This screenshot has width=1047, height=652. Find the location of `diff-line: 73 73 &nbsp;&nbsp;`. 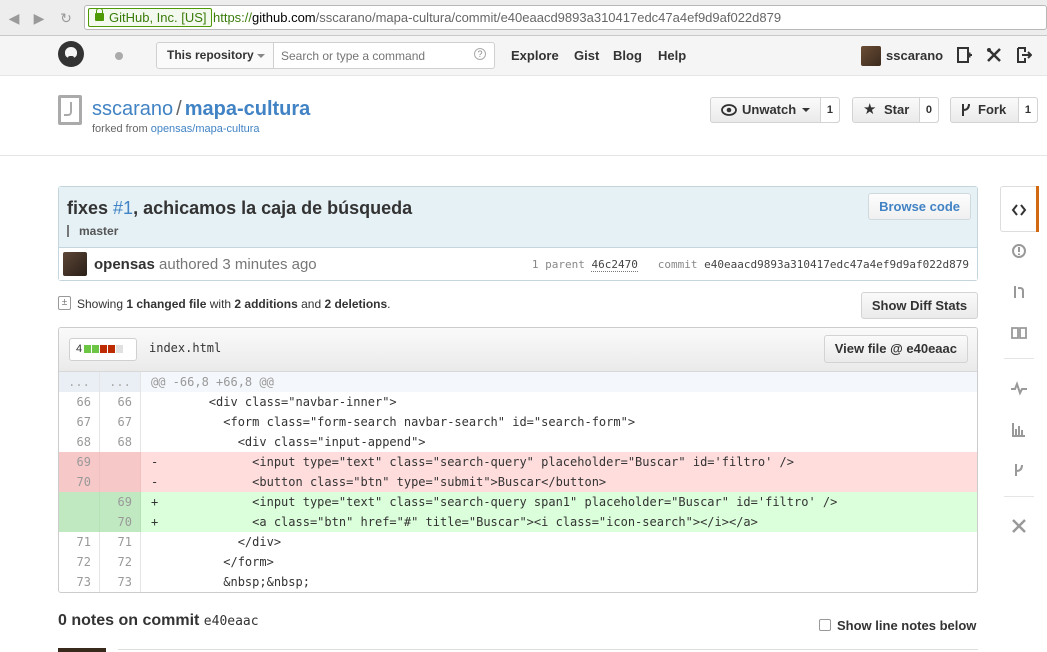

diff-line: 73 73 &nbsp;&nbsp; is located at coordinates (518, 582).